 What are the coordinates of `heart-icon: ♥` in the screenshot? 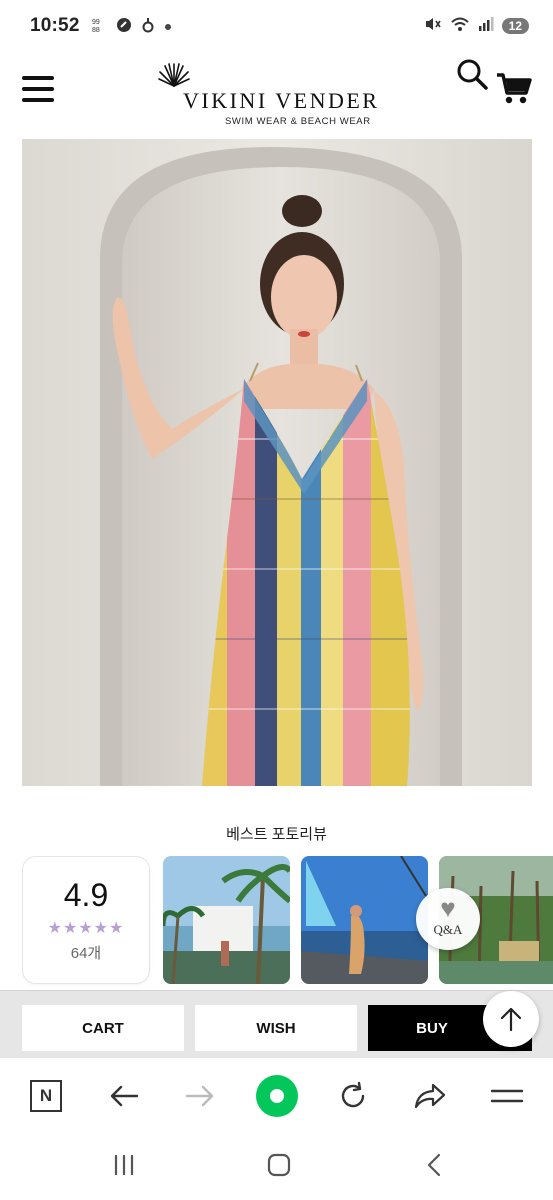 It's located at (448, 908).